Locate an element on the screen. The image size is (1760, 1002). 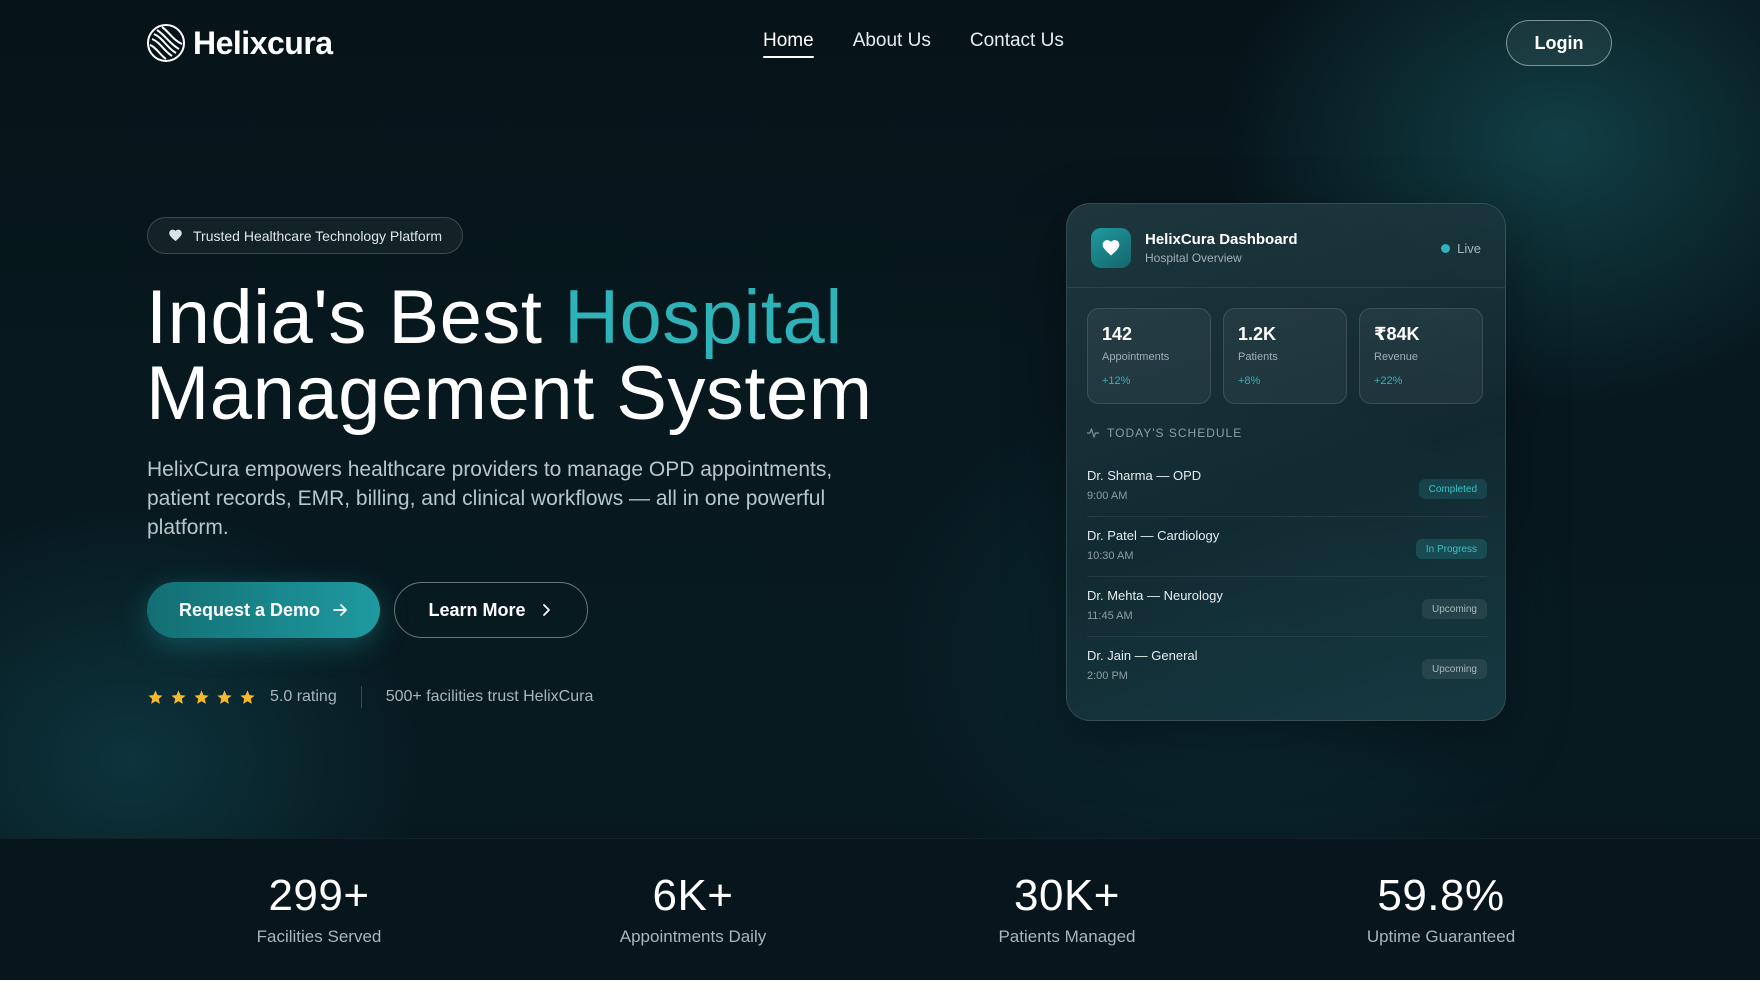
stat-label: Appointments is located at coordinates (1136, 357).